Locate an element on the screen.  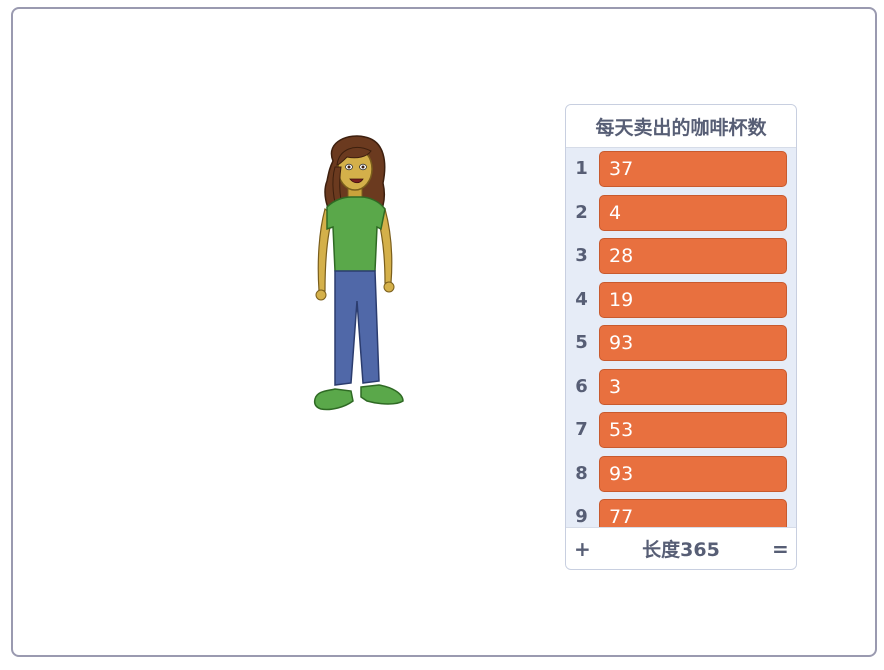
list-length: 长度365 is located at coordinates (681, 550).